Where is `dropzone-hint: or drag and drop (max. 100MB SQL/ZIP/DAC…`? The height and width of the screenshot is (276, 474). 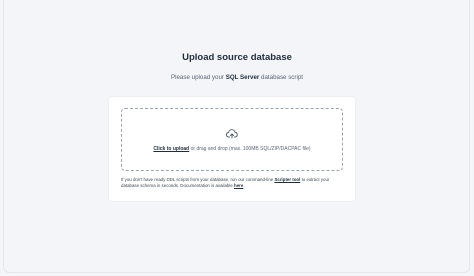 dropzone-hint: or drag and drop (max. 100MB SQL/ZIP/DAC… is located at coordinates (250, 149).